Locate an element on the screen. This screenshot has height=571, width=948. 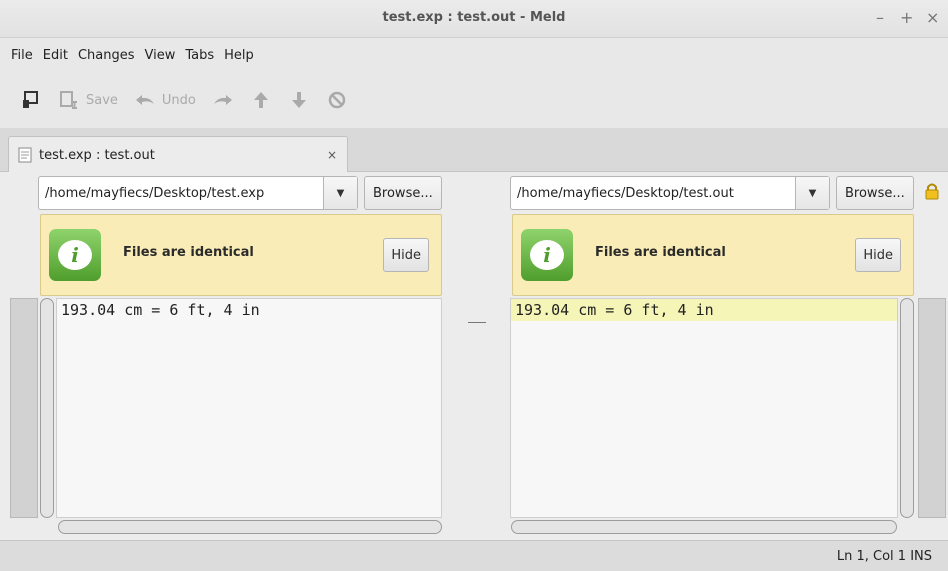
left-horizontal-scrollbar is located at coordinates (250, 527).